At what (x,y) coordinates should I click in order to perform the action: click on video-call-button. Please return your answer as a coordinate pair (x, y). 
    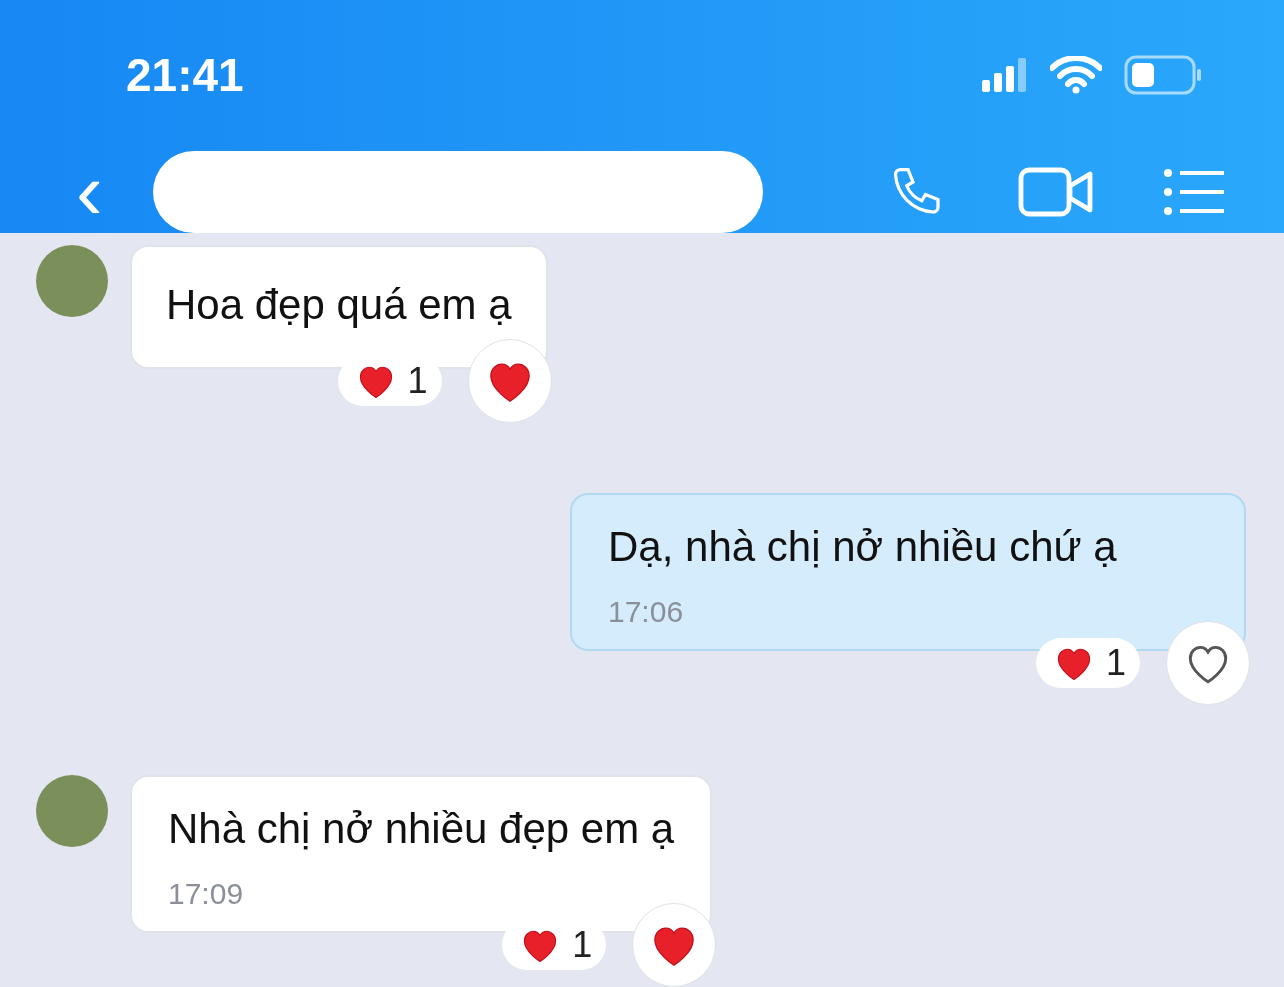
    Looking at the image, I should click on (1056, 191).